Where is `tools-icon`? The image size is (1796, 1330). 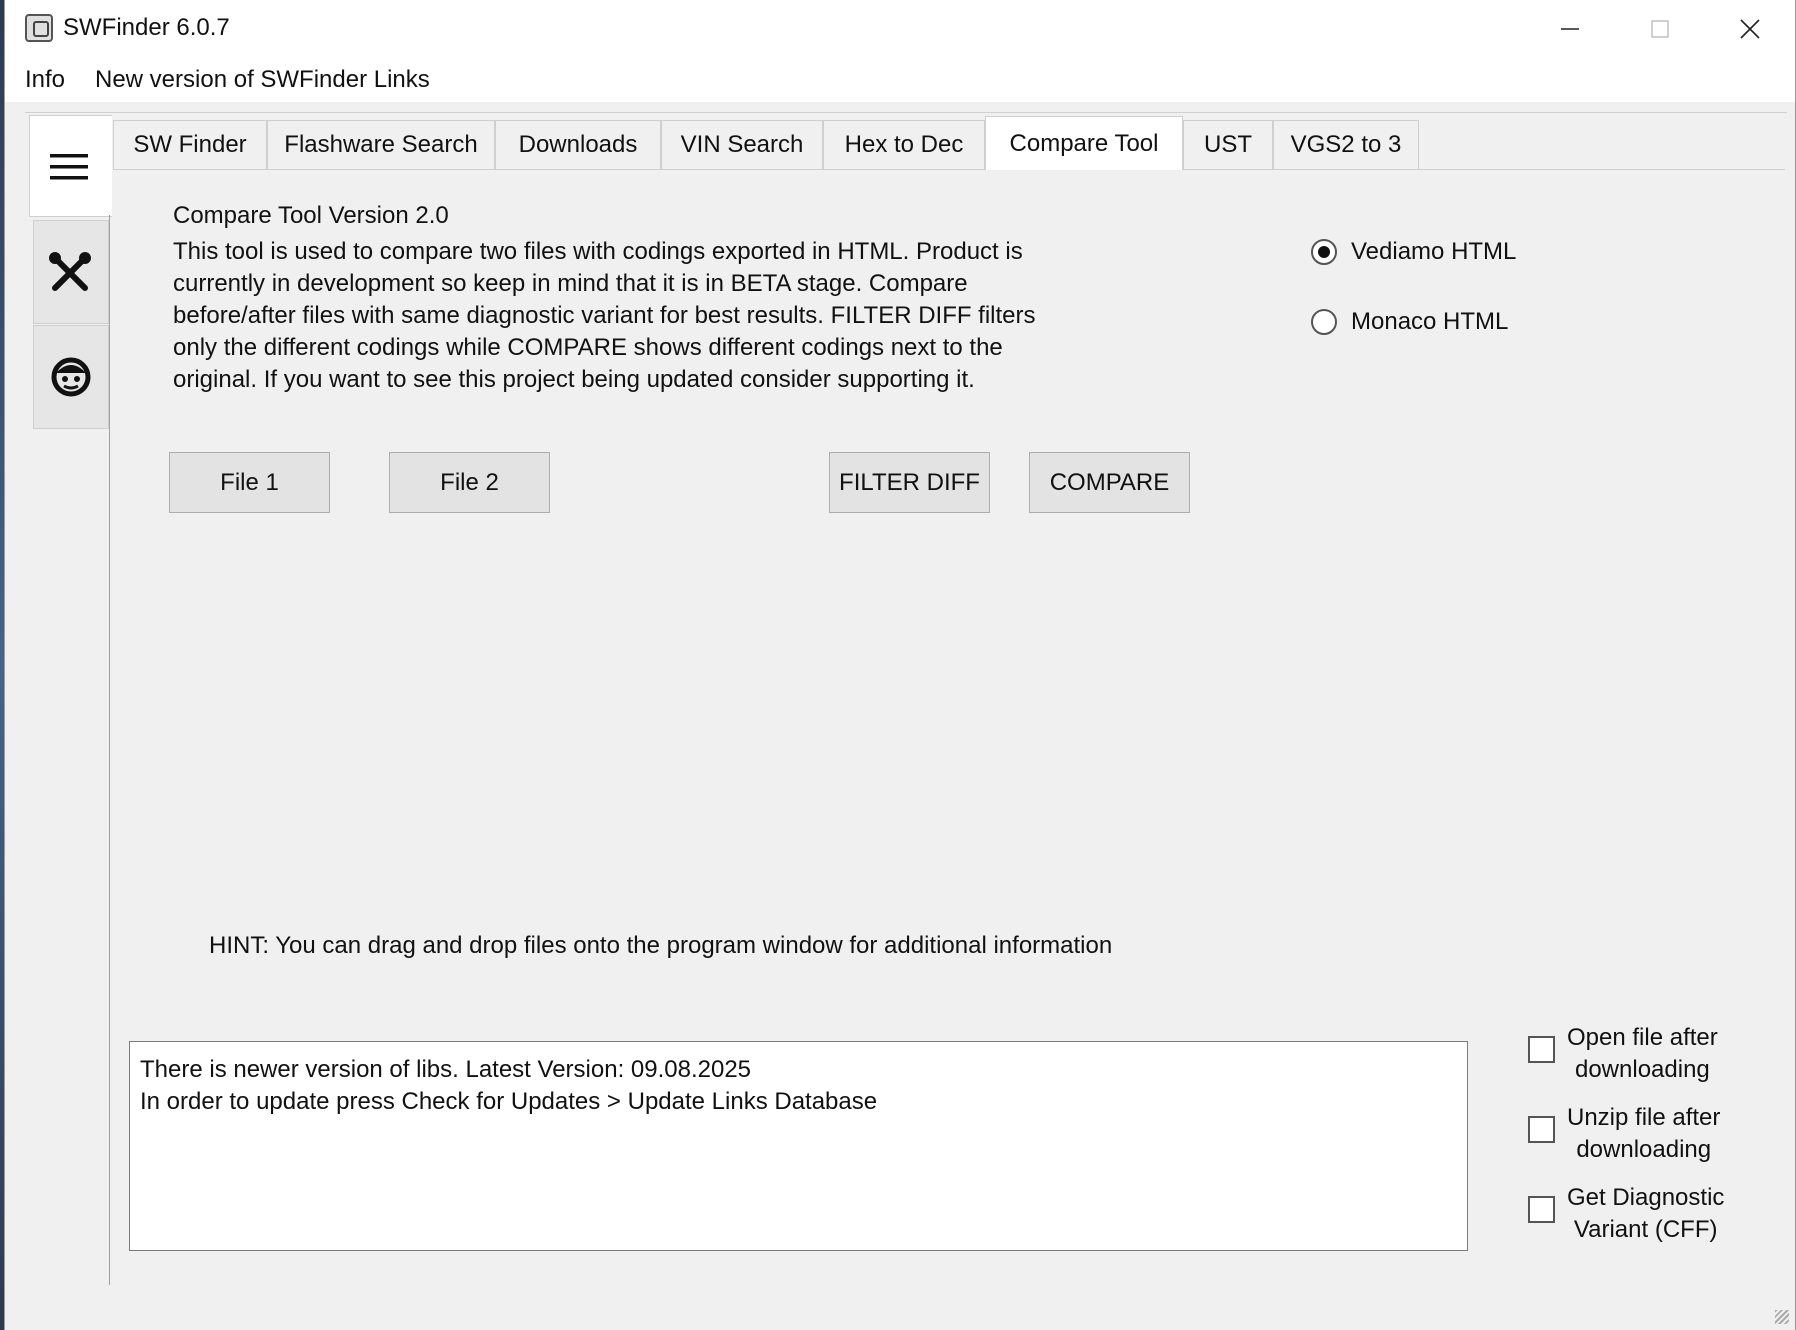
tools-icon is located at coordinates (70, 271).